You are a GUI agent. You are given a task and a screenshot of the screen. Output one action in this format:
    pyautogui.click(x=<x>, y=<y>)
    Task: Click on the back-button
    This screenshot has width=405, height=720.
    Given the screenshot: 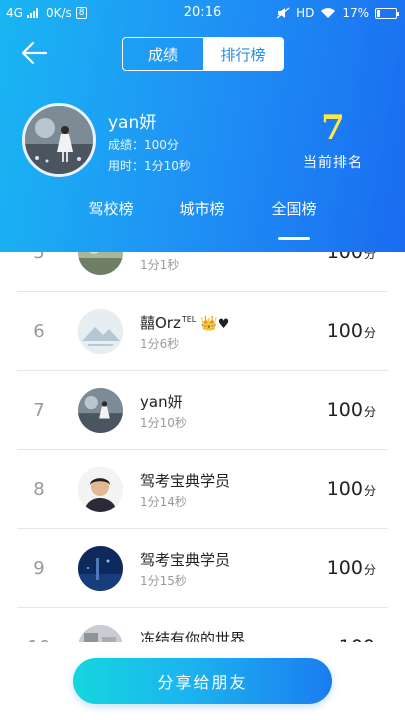 What is the action you would take?
    pyautogui.click(x=35, y=53)
    